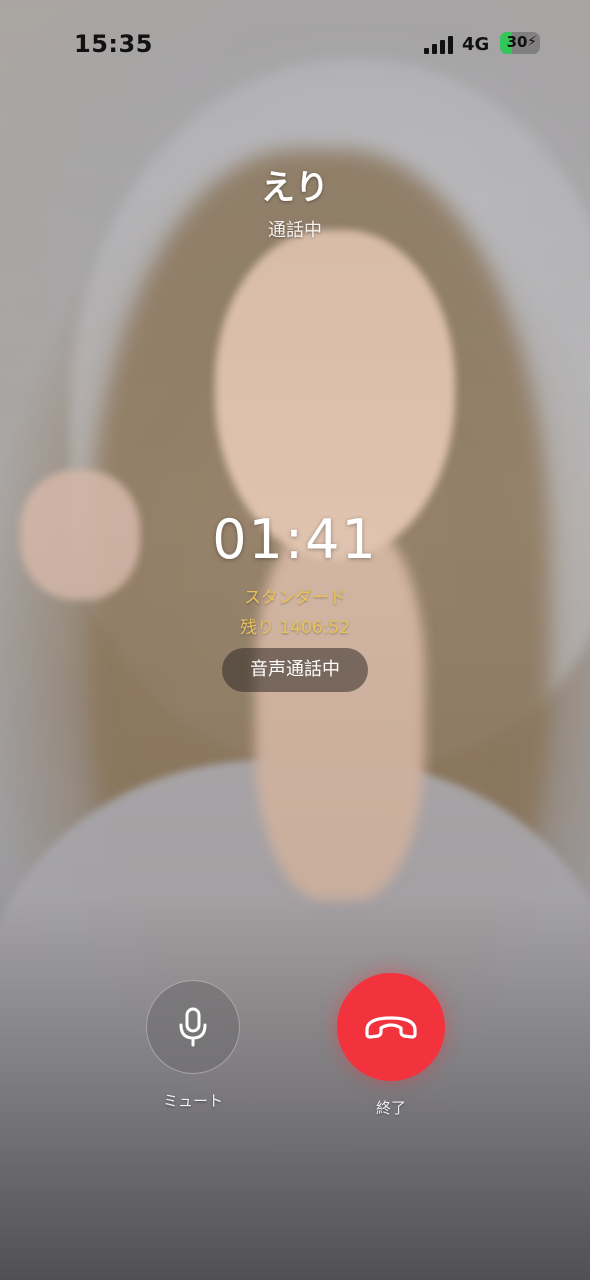  I want to click on remaining-time: 残り 1406:52, so click(295, 628).